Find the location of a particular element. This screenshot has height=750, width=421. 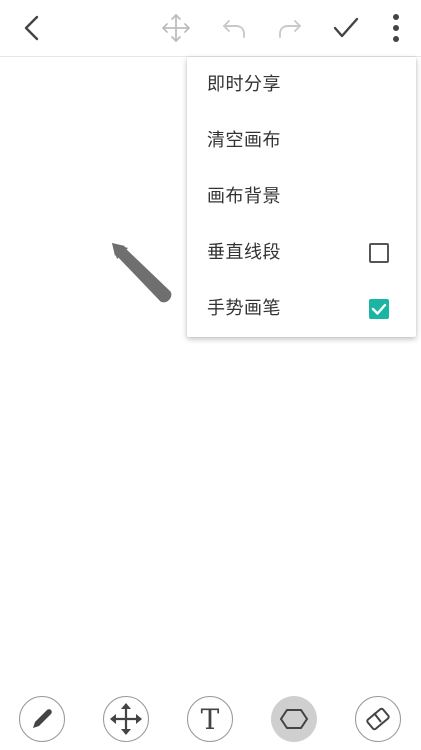

pen-cursor-icon is located at coordinates (142, 273).